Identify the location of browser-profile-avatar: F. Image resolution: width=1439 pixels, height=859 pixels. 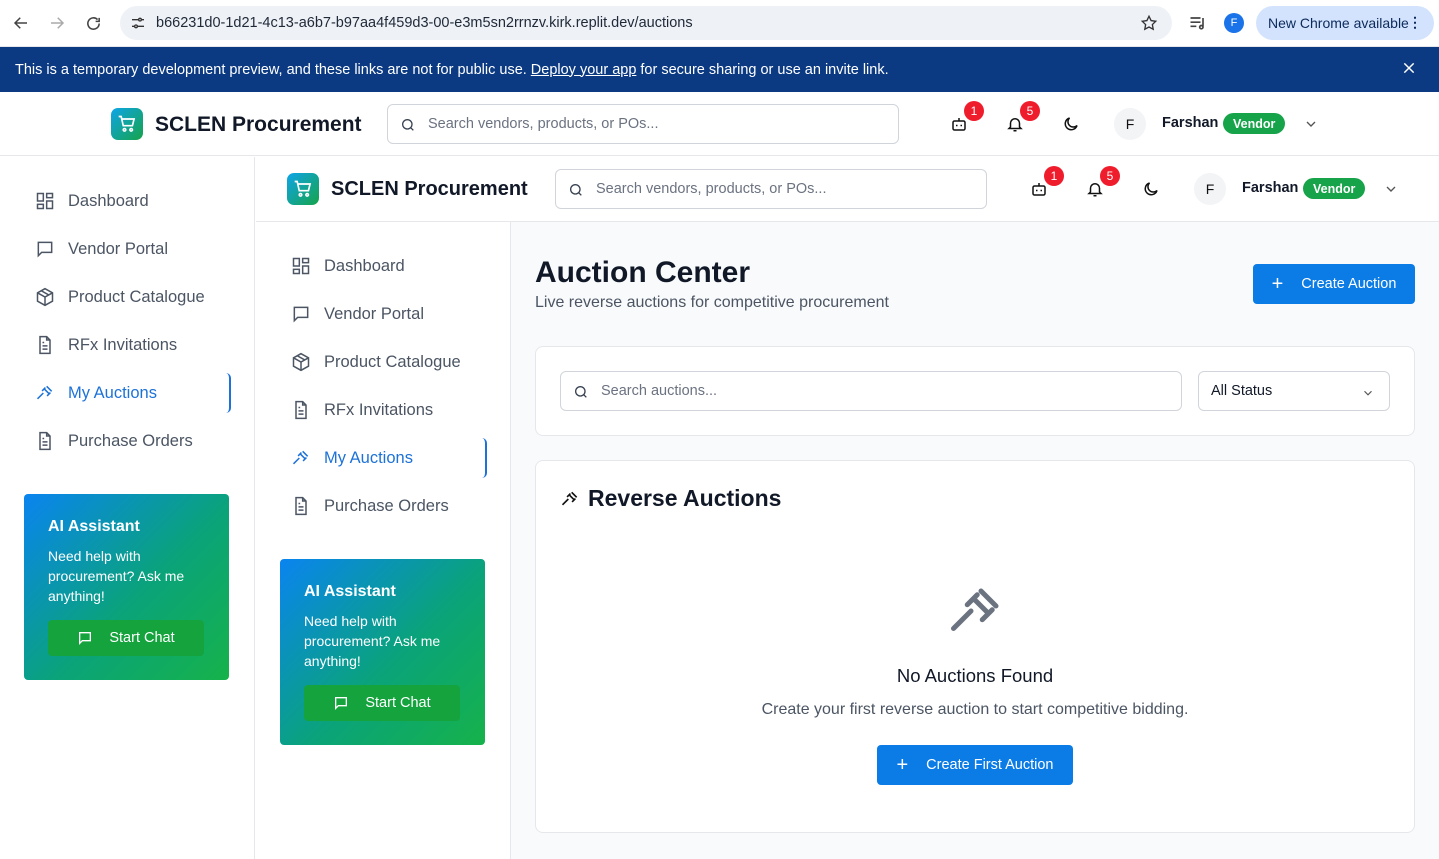
(1234, 23).